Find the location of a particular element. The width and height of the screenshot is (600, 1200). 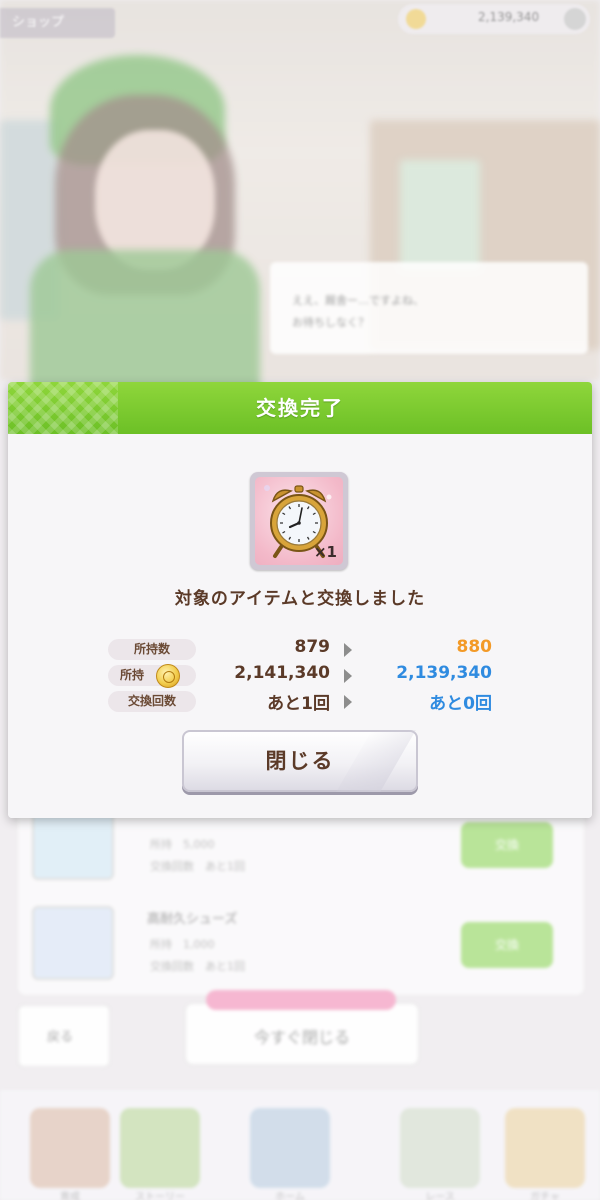

stat-from-value: 2,141,340 is located at coordinates (282, 673).